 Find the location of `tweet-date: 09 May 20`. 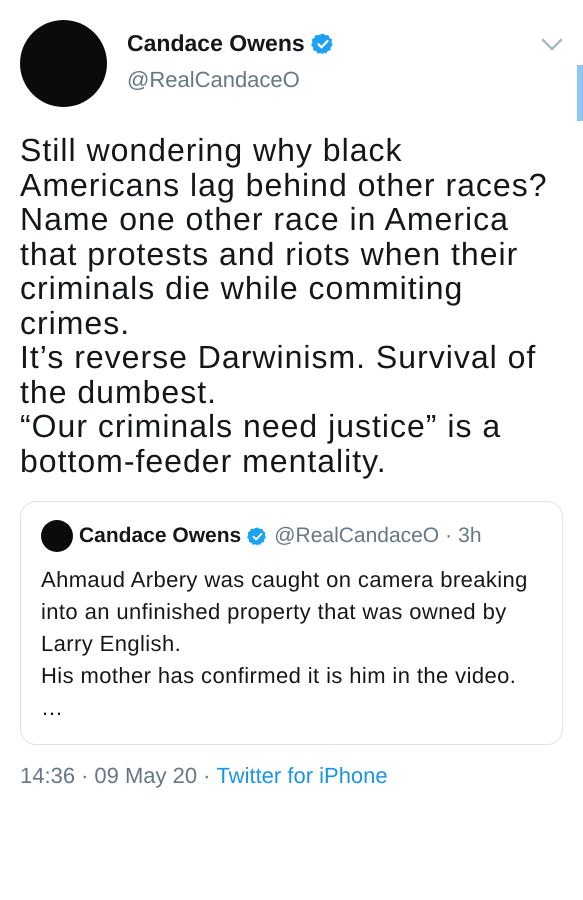

tweet-date: 09 May 20 is located at coordinates (146, 776).